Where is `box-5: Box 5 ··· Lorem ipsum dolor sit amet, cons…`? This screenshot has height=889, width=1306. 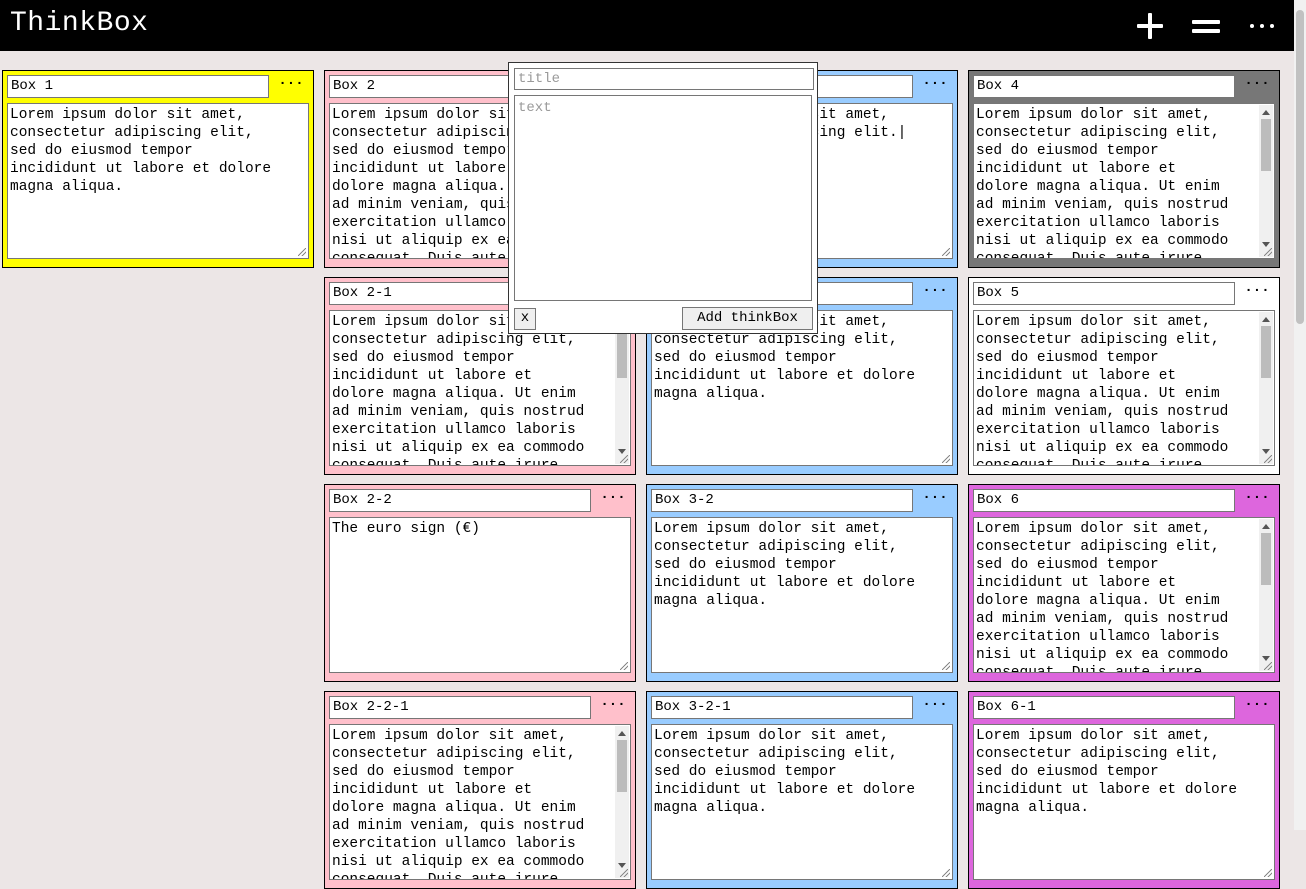
box-5: Box 5 ··· Lorem ipsum dolor sit amet, cons… is located at coordinates (1124, 376).